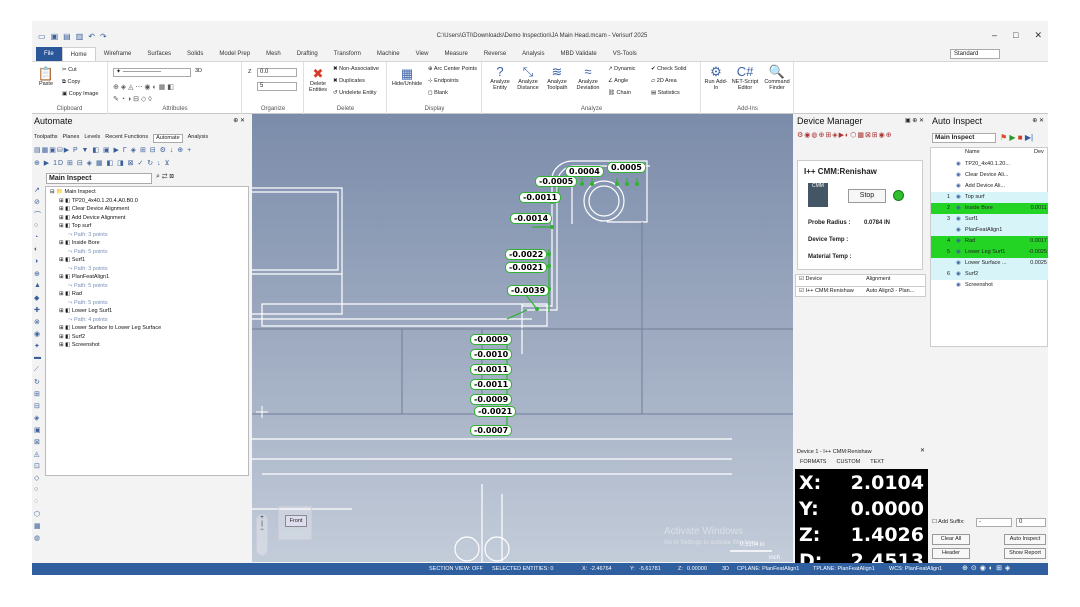 The height and width of the screenshot is (607, 1080). Describe the element at coordinates (103, 36) in the screenshot. I see `redo-icon: ↷` at that location.